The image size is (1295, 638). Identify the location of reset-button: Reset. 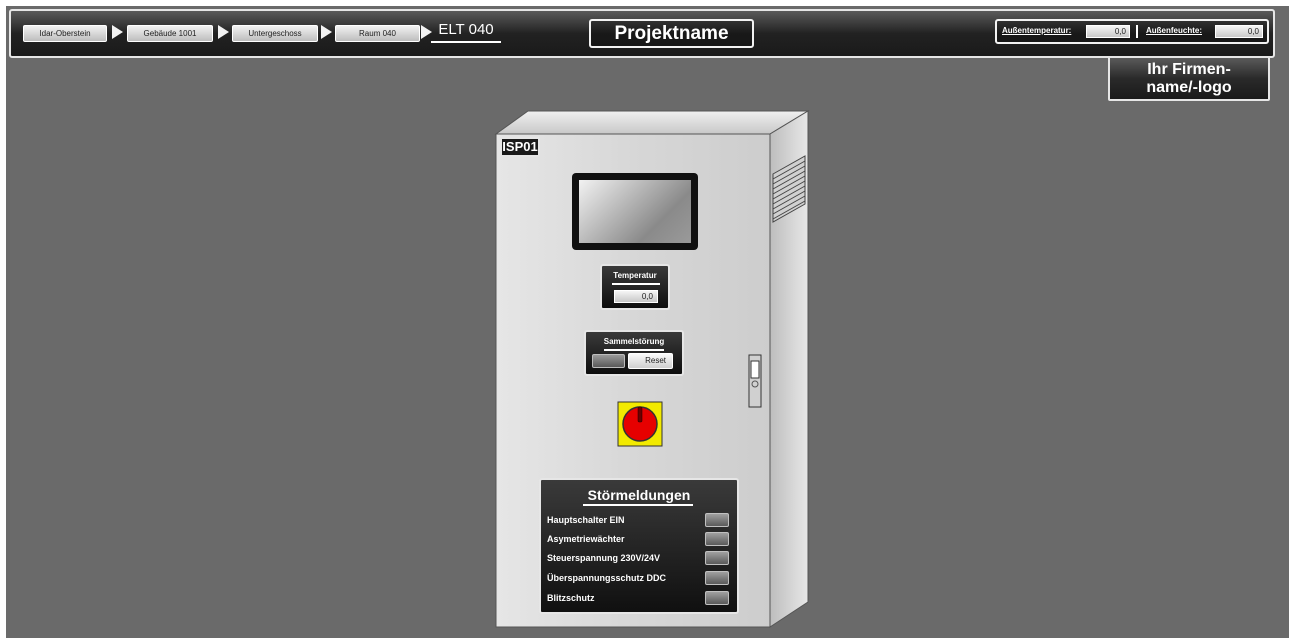
(650, 361).